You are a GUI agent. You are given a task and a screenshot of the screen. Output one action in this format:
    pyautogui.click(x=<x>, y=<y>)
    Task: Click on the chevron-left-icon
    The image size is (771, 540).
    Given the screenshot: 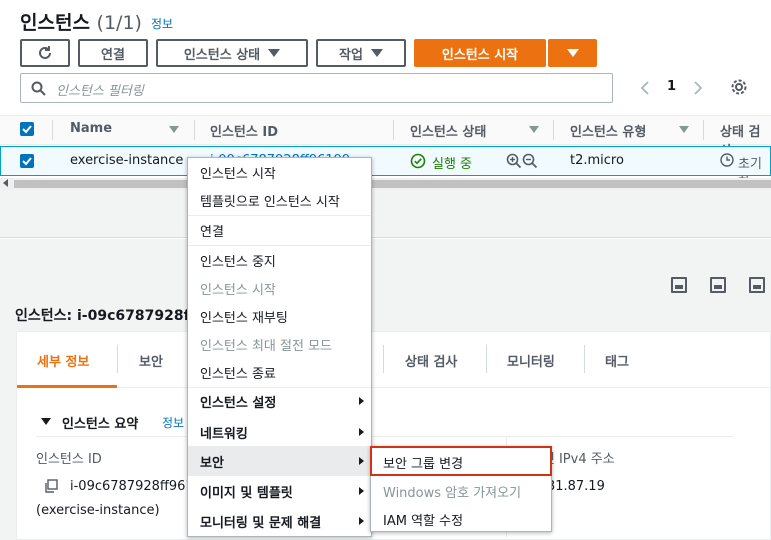 What is the action you would take?
    pyautogui.click(x=645, y=88)
    